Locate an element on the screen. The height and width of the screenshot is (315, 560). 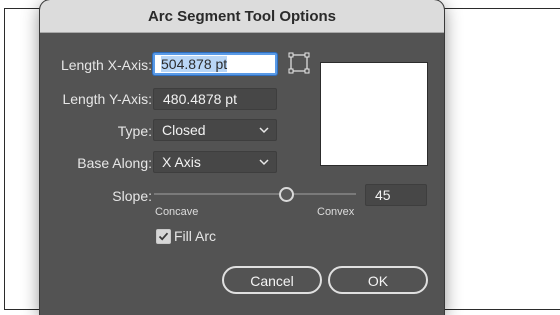
slope-slider-handle is located at coordinates (286, 194).